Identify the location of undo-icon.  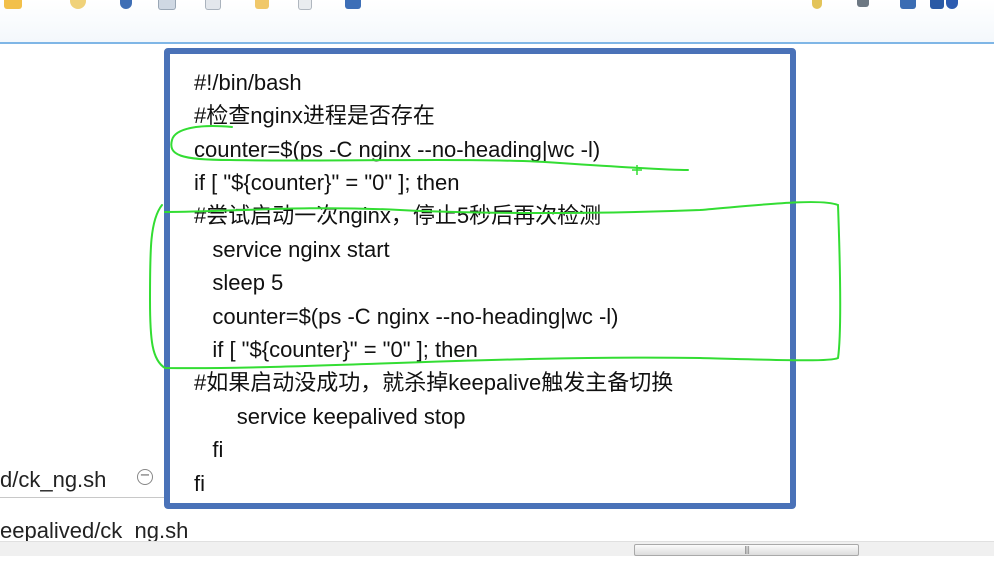
(126, 4).